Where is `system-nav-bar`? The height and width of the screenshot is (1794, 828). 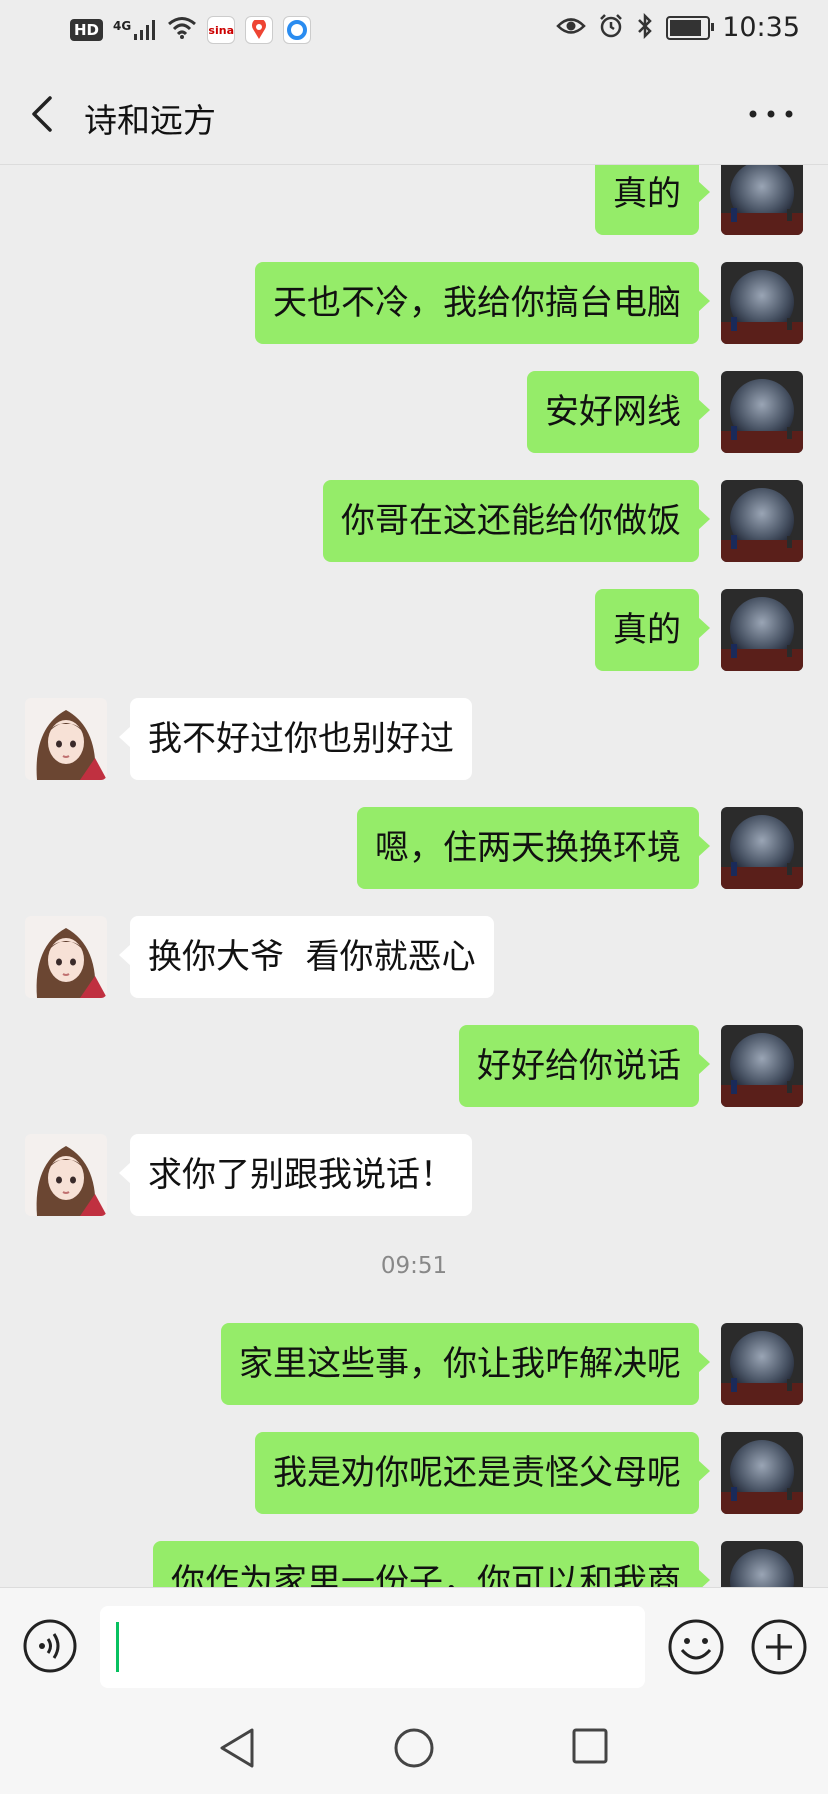 system-nav-bar is located at coordinates (414, 1748).